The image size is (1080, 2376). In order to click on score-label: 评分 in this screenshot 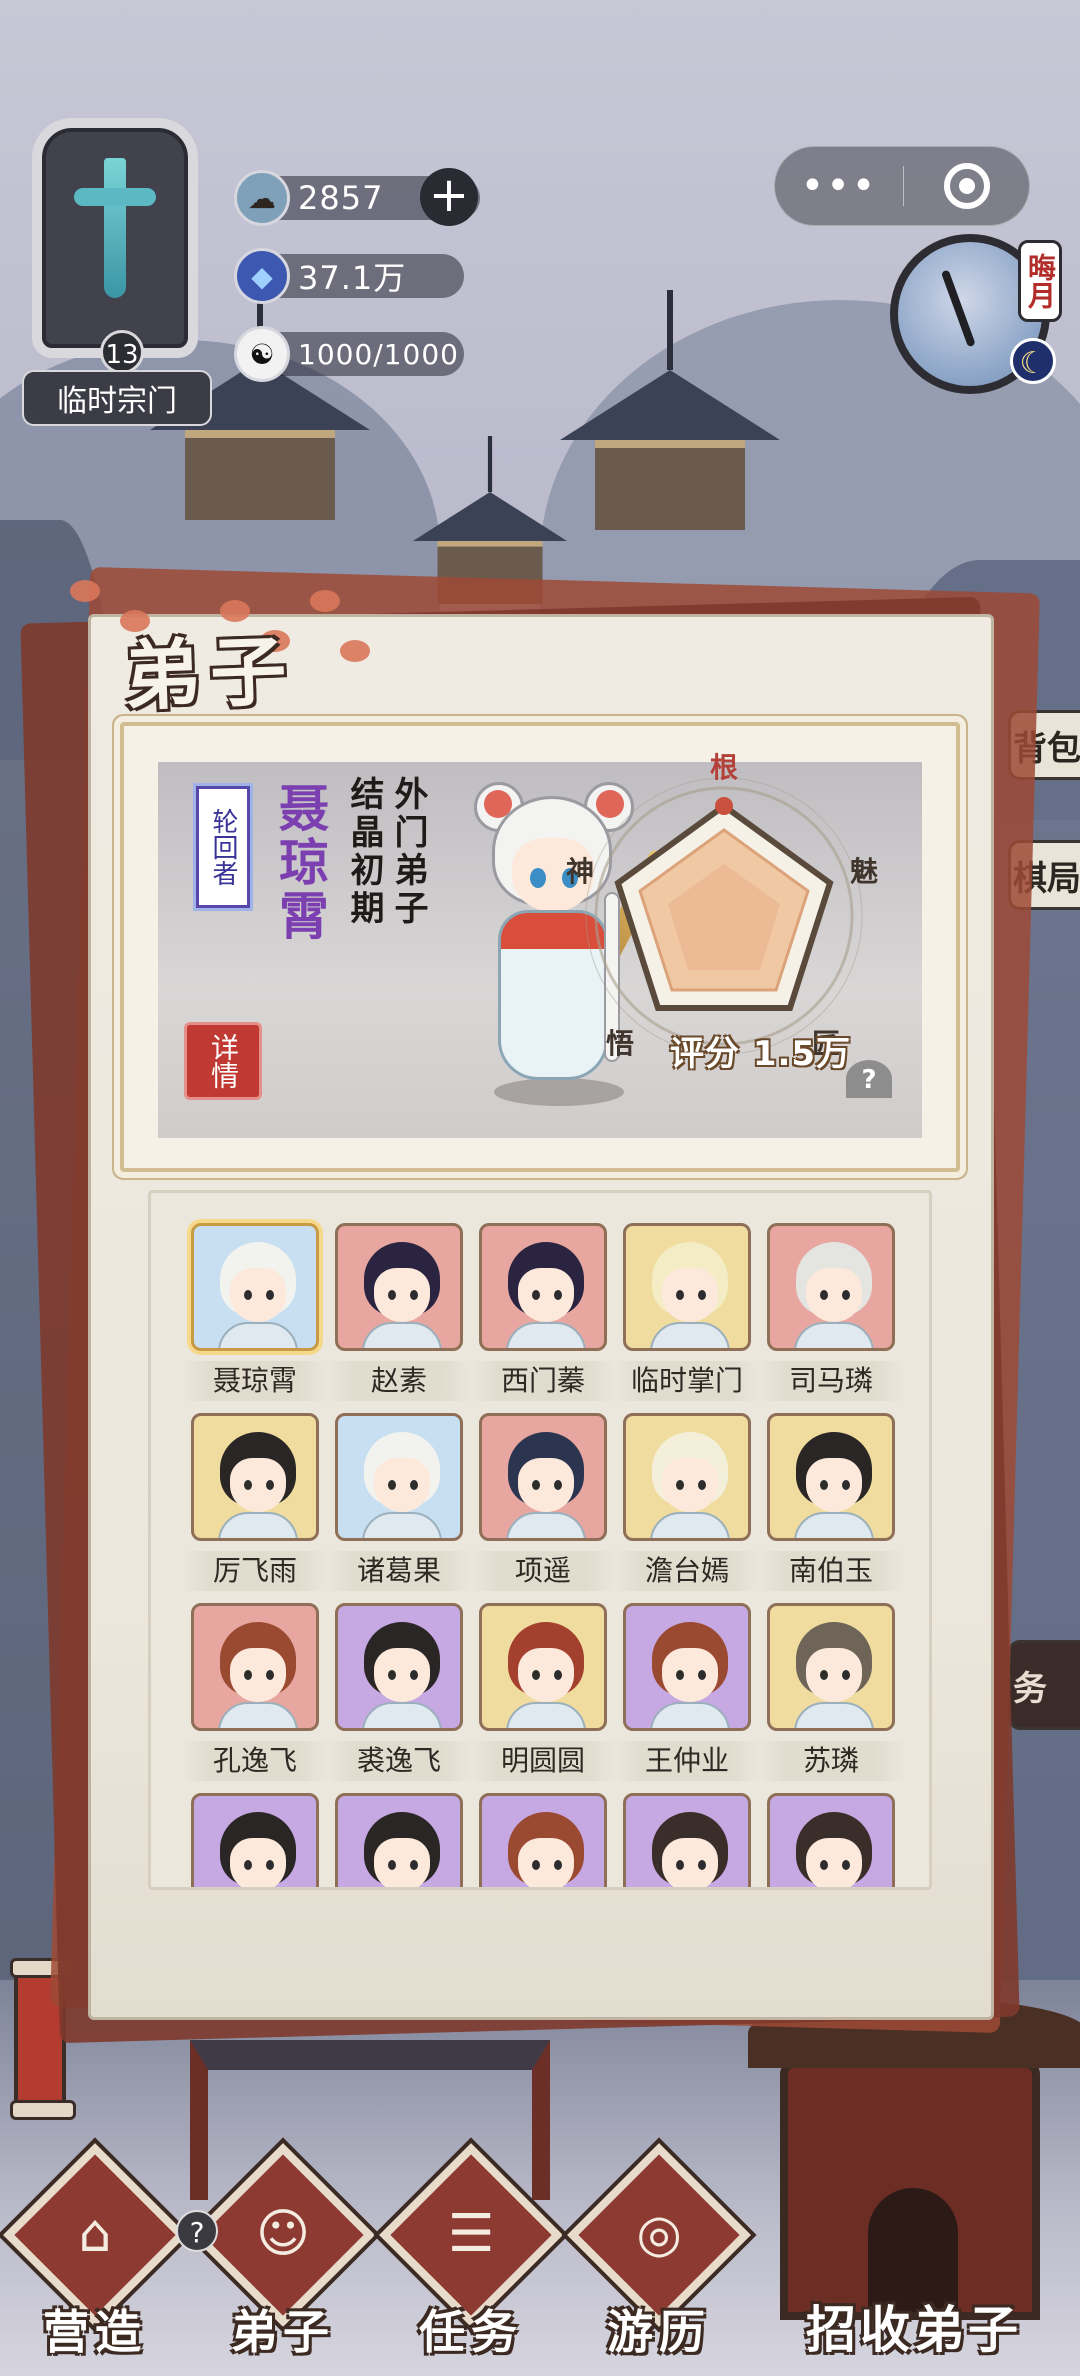, I will do `click(705, 1054)`.